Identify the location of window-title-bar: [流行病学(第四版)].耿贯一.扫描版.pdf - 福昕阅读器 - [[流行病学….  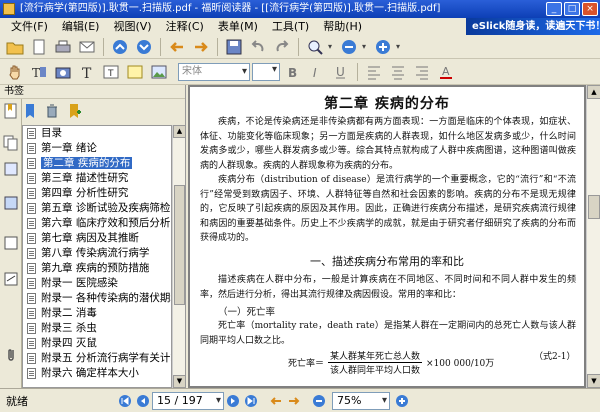
(300, 9).